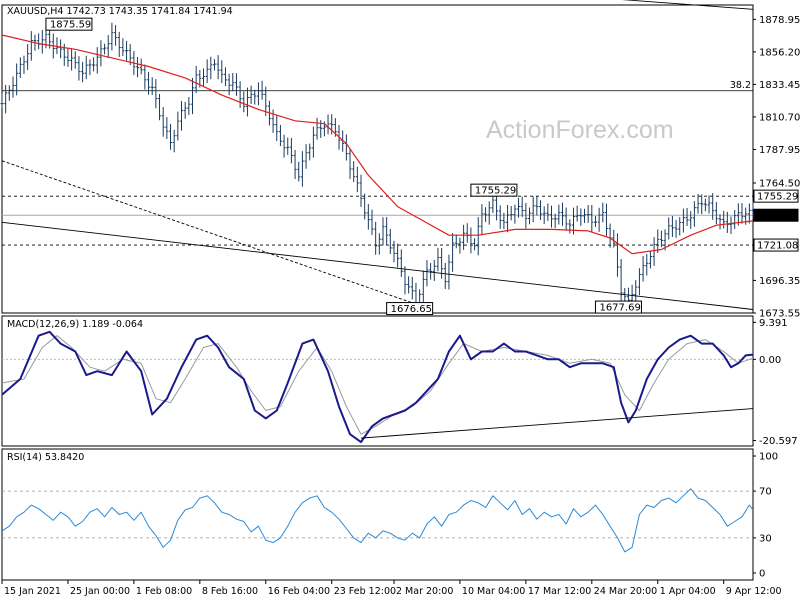 This screenshot has width=800, height=600. Describe the element at coordinates (768, 457) in the screenshot. I see `rsi-axis-tick: 100` at that location.